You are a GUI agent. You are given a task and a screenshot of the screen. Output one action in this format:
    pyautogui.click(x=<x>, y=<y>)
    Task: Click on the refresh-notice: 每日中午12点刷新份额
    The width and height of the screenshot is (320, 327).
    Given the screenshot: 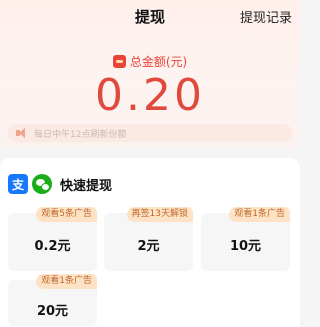 What is the action you would take?
    pyautogui.click(x=150, y=133)
    